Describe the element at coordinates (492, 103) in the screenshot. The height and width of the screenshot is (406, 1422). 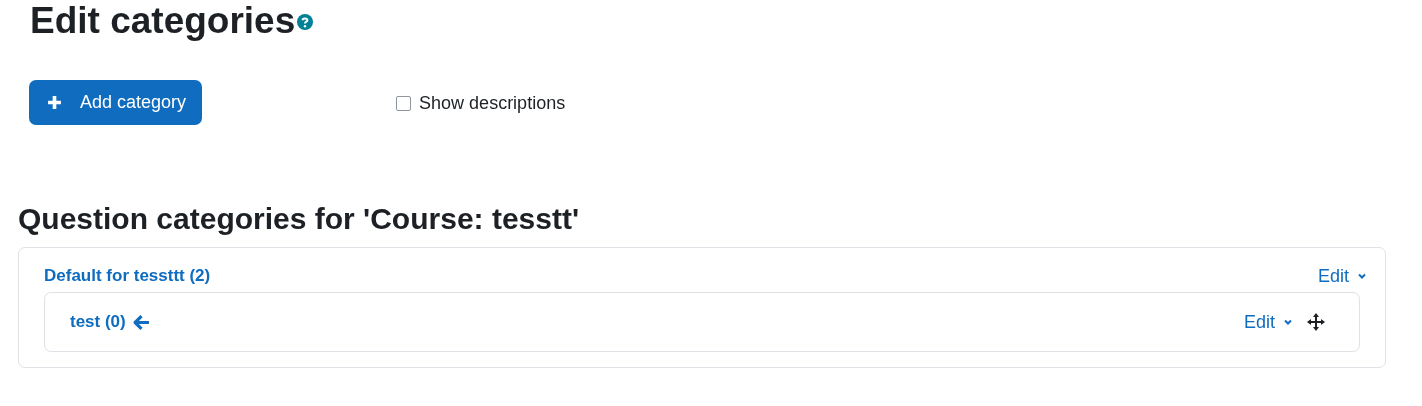
I see `checkbox-label: Show descriptions` at that location.